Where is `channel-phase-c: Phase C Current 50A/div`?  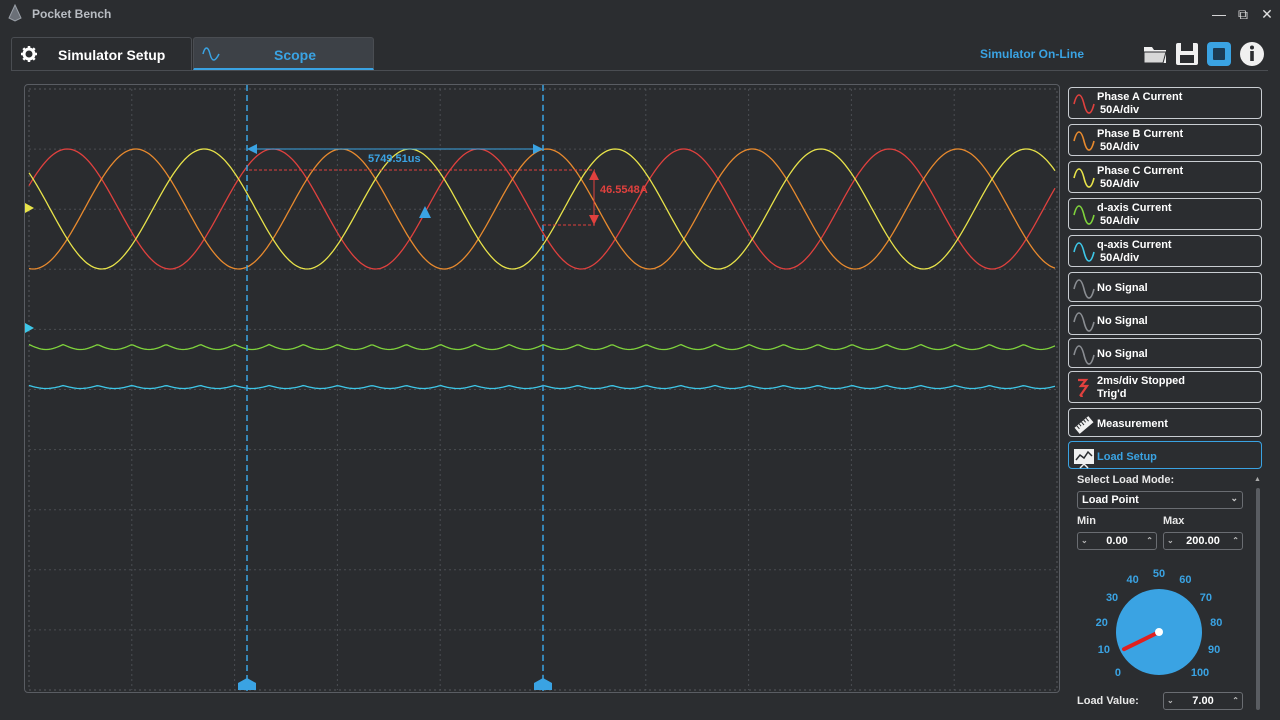 channel-phase-c: Phase C Current 50A/div is located at coordinates (1165, 177).